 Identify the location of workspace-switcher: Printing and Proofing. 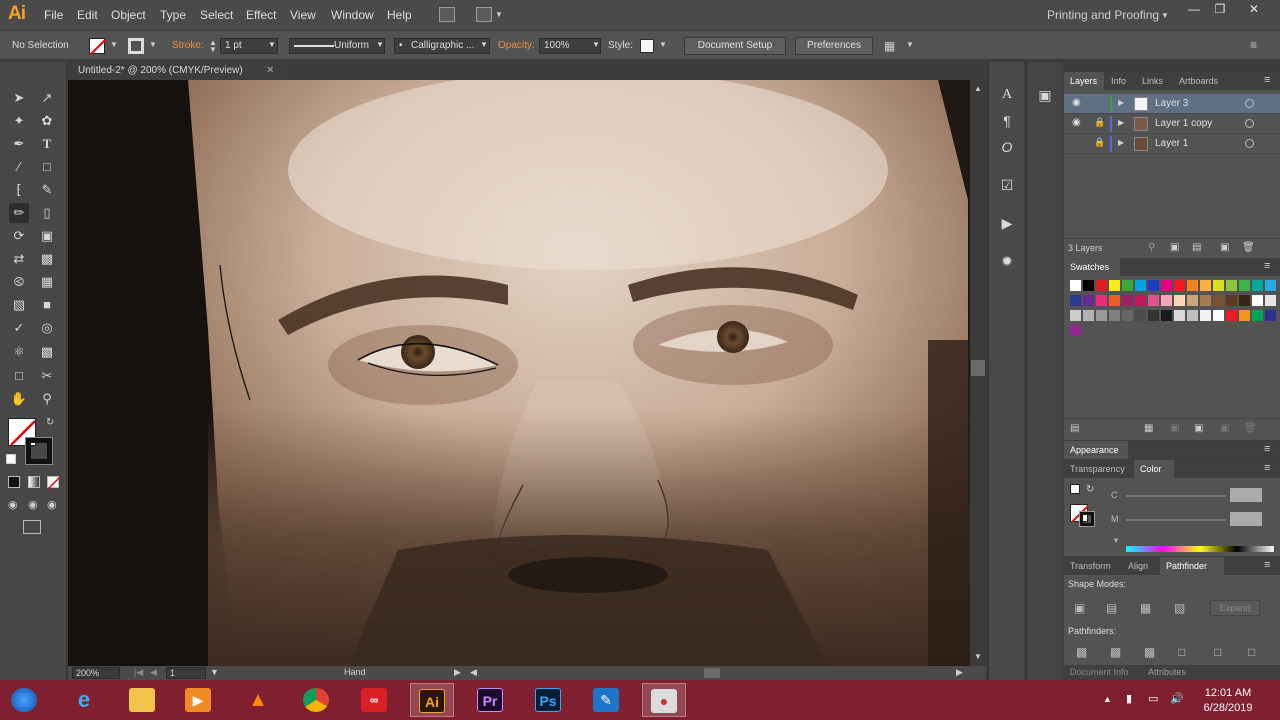
(1103, 15).